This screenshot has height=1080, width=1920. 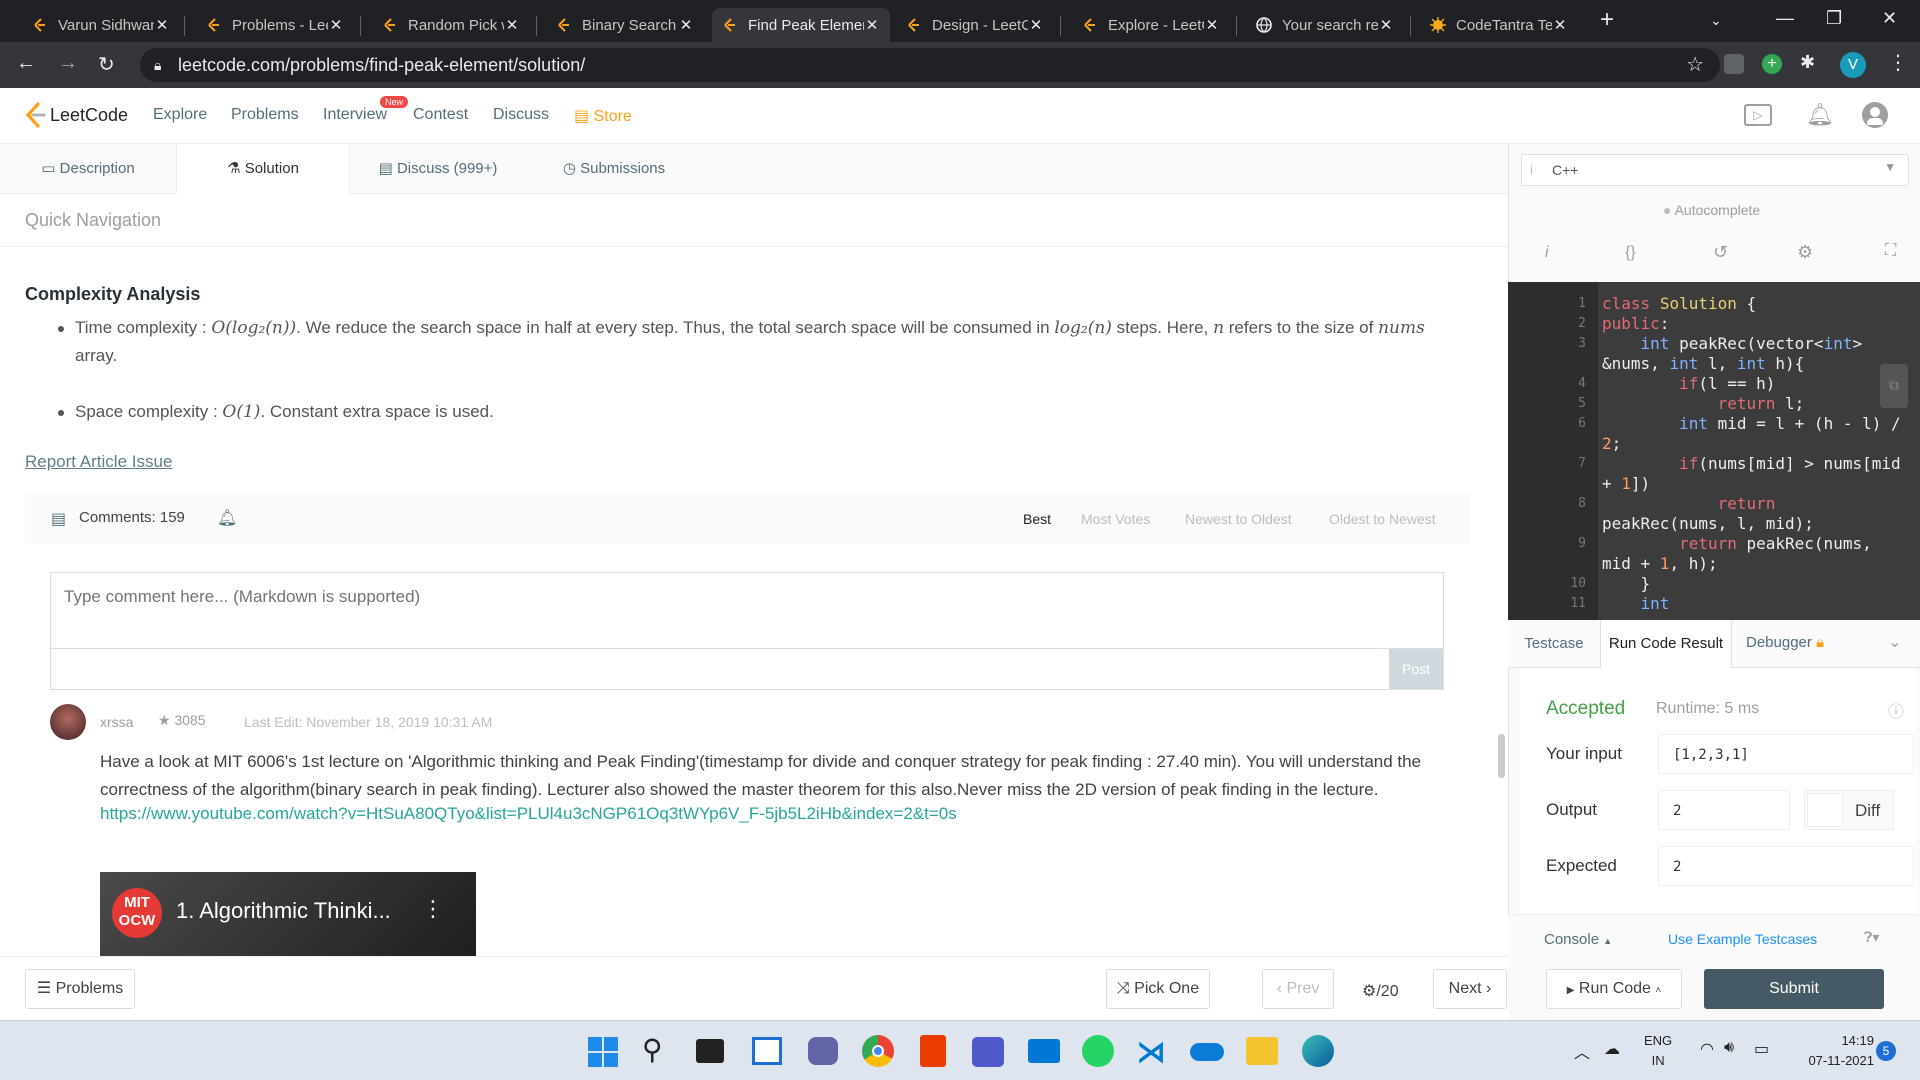 What do you see at coordinates (1658, 1051) in the screenshot?
I see `language-indicator: ENG IN` at bounding box center [1658, 1051].